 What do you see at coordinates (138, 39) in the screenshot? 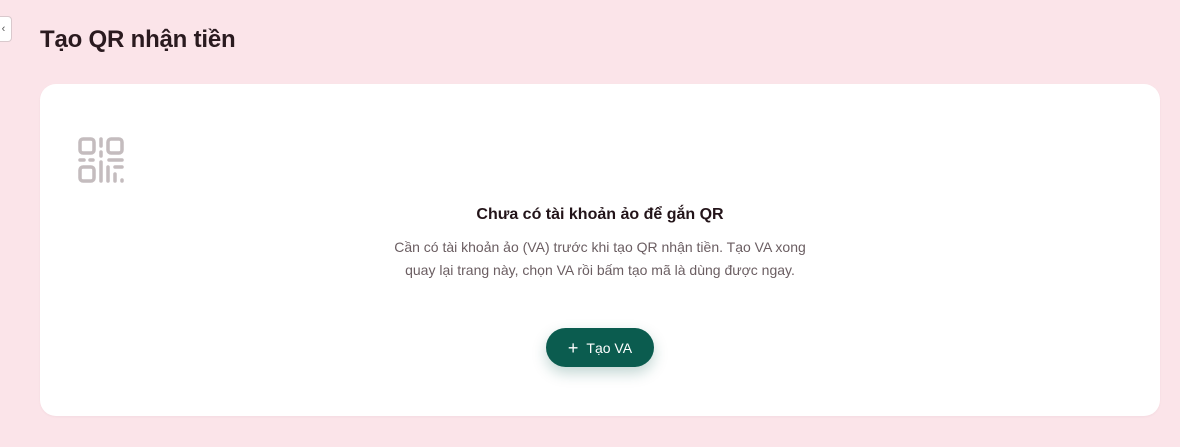
I see `page-title: Tạo QR nhận tiền` at bounding box center [138, 39].